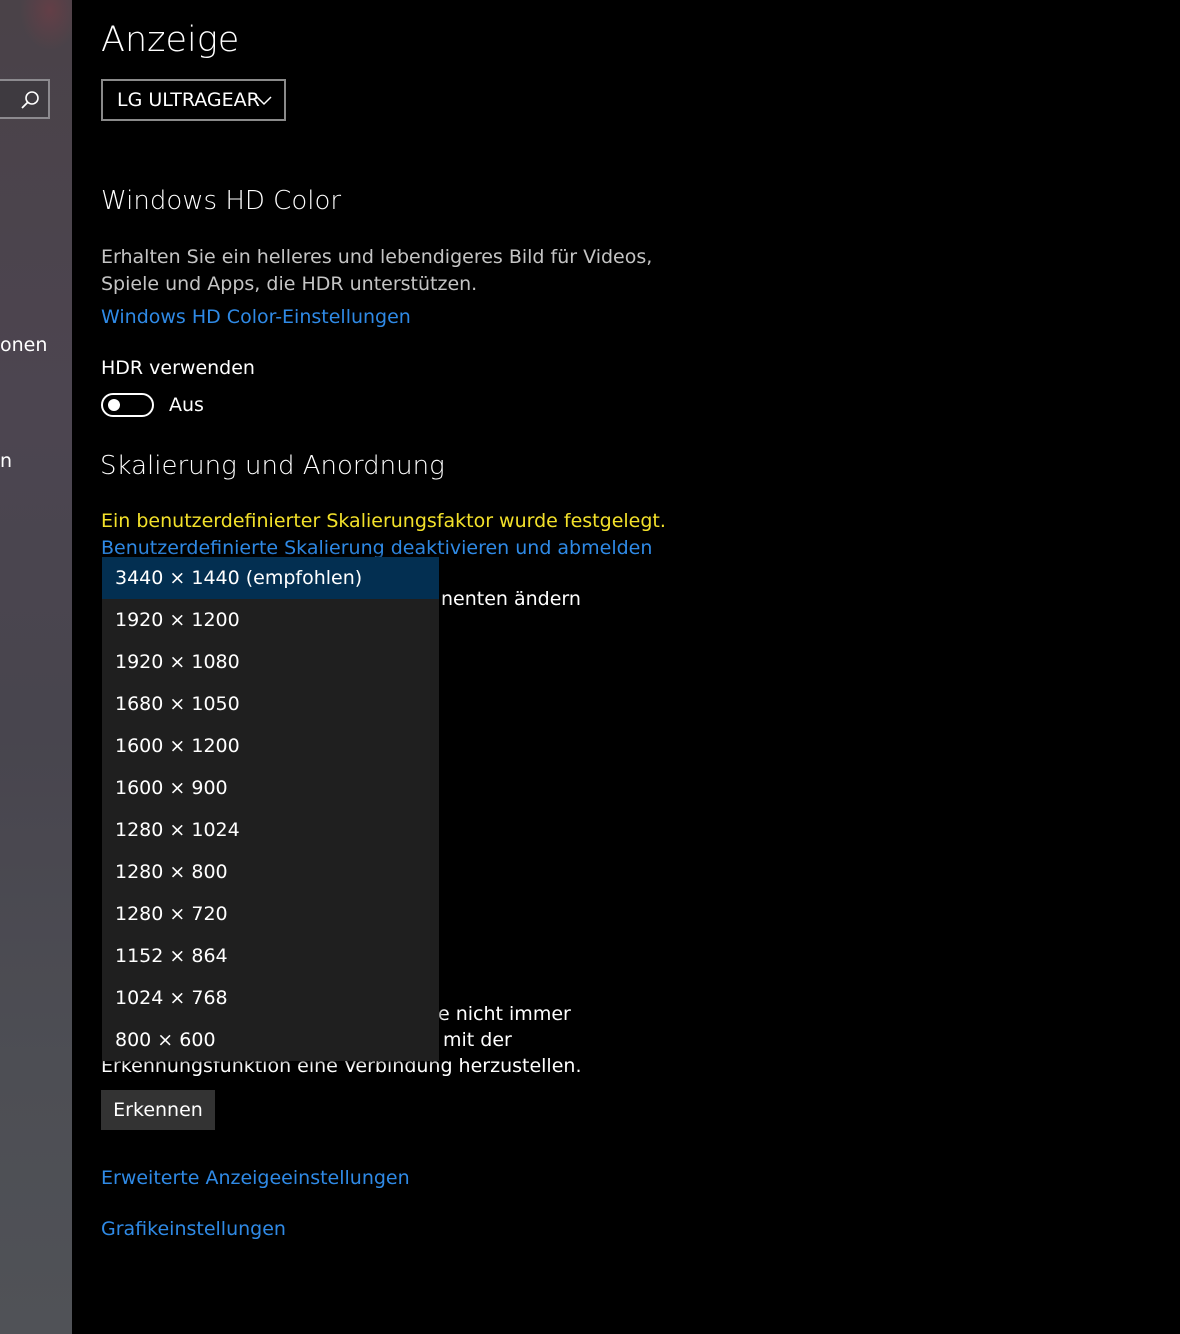  Describe the element at coordinates (272, 466) in the screenshot. I see `scaling-section-title: Skalierung und Anordnung` at that location.